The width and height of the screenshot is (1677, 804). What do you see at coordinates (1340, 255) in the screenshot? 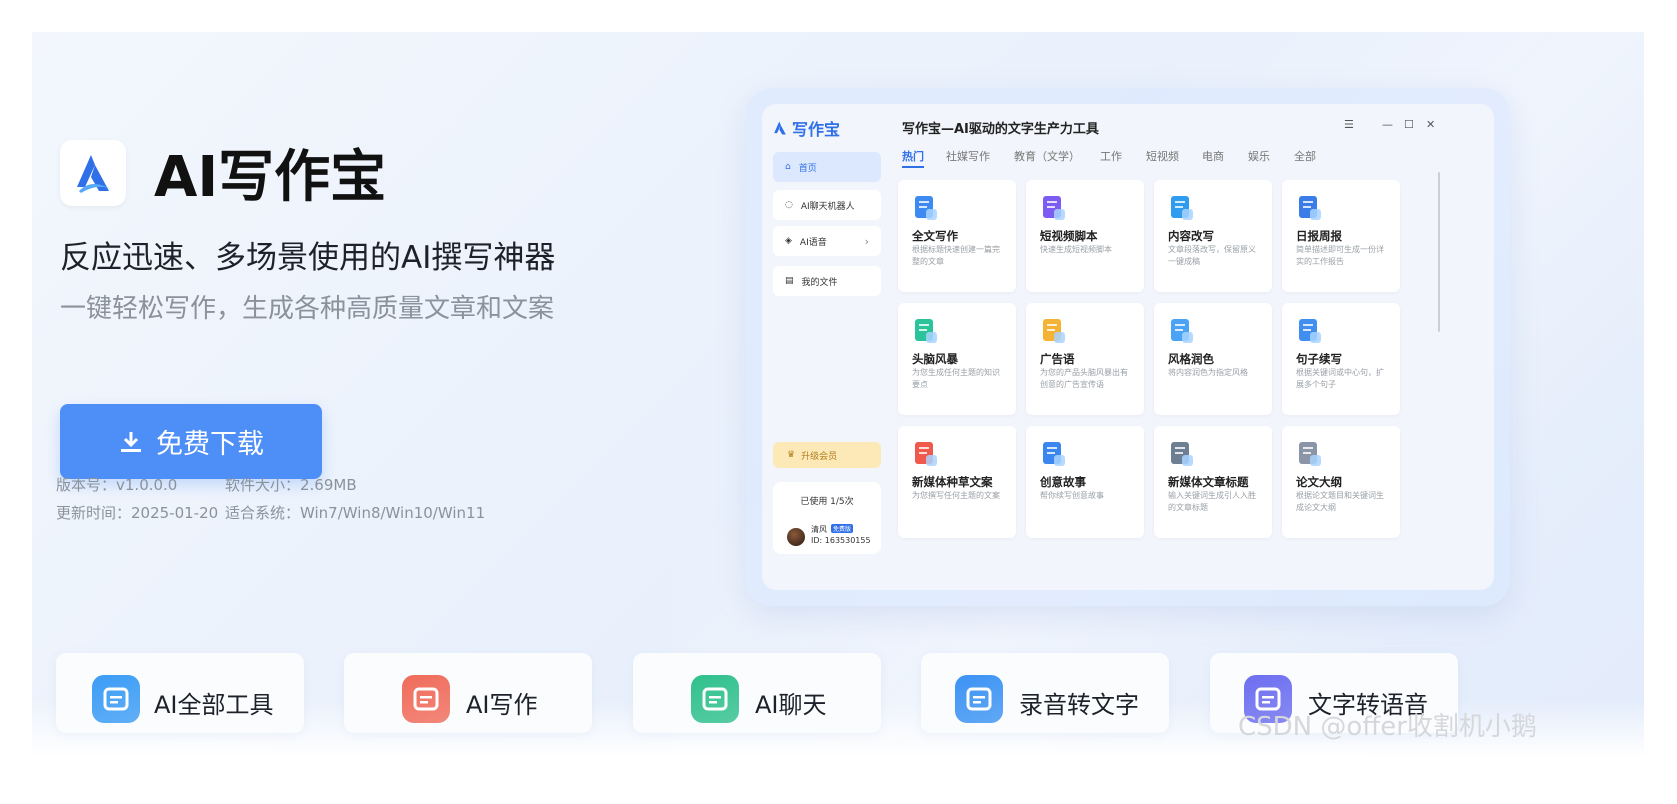
I see `tool-card-description: 简单描述即可生成一份详实的工作报告` at bounding box center [1340, 255].